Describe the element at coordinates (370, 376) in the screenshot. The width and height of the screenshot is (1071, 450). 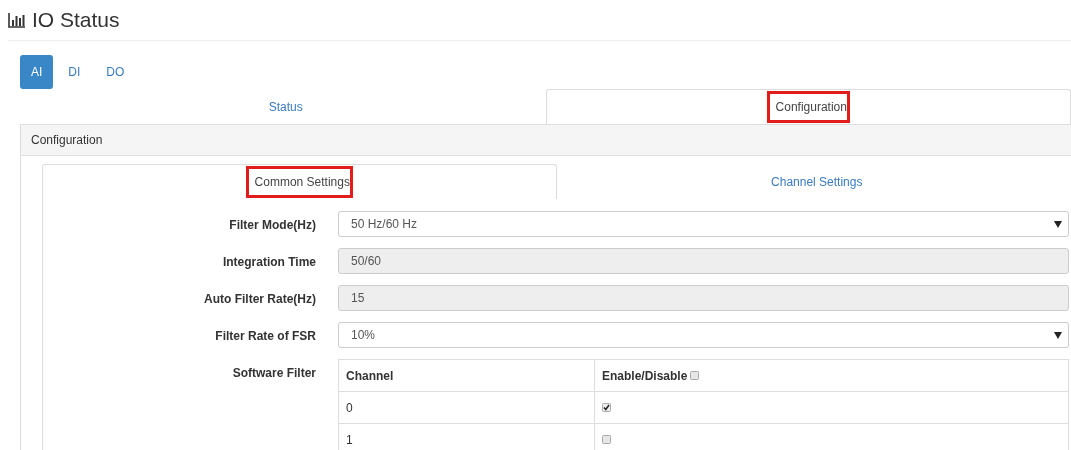
I see `column-header: Channel` at that location.